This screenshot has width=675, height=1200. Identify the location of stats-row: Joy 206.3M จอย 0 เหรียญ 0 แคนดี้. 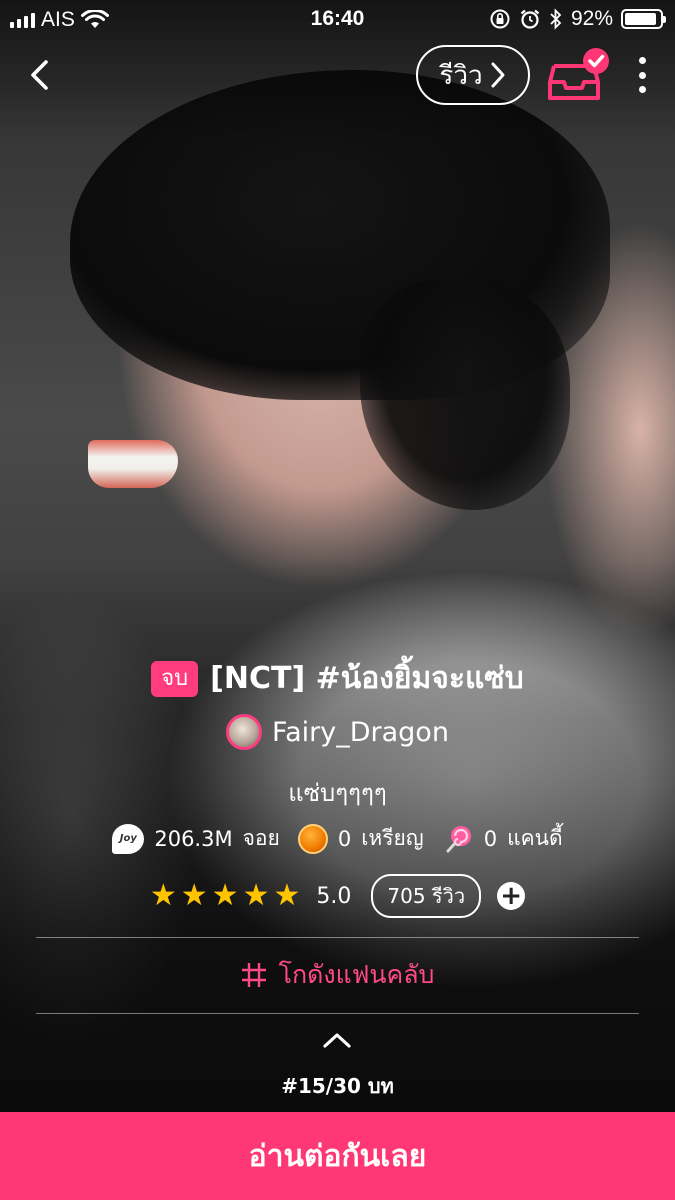
(337, 838).